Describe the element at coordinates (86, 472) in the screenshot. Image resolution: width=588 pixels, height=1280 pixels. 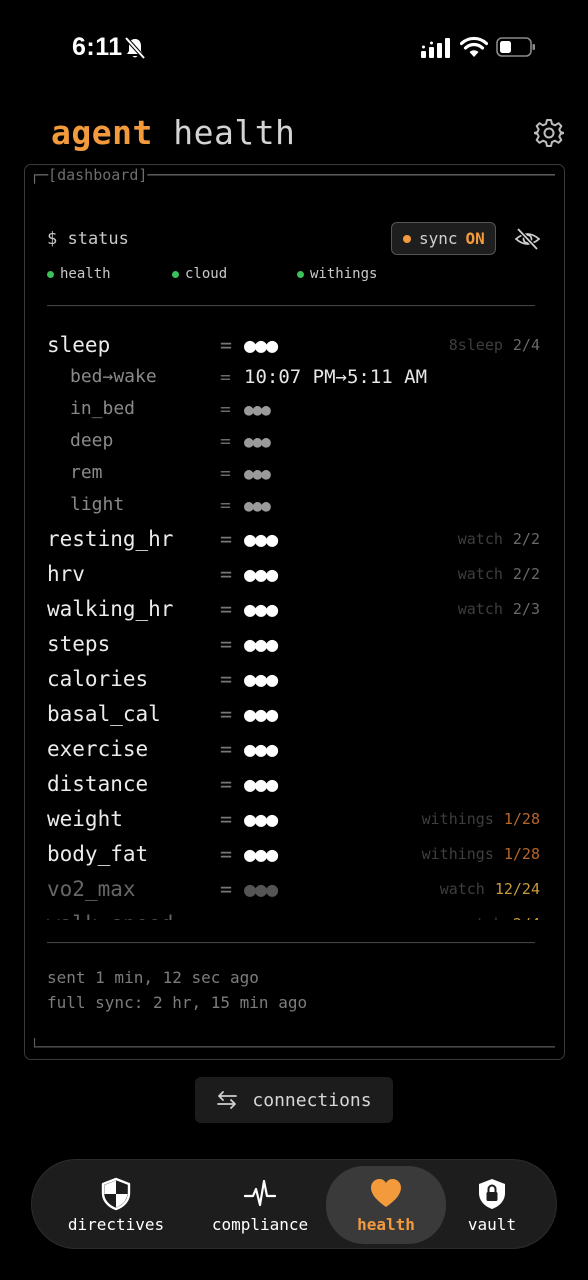
I see `metric-name: rem` at that location.